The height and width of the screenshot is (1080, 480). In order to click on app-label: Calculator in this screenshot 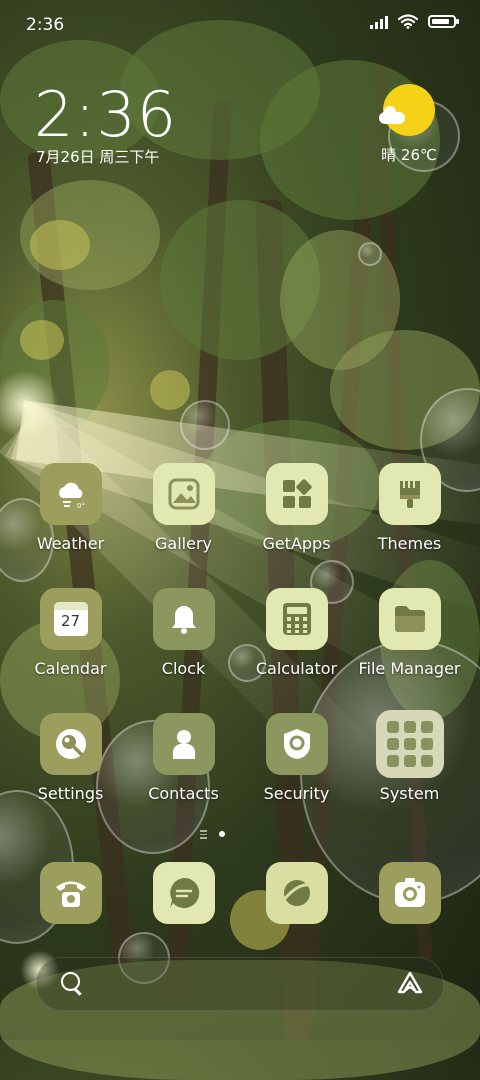, I will do `click(296, 668)`.